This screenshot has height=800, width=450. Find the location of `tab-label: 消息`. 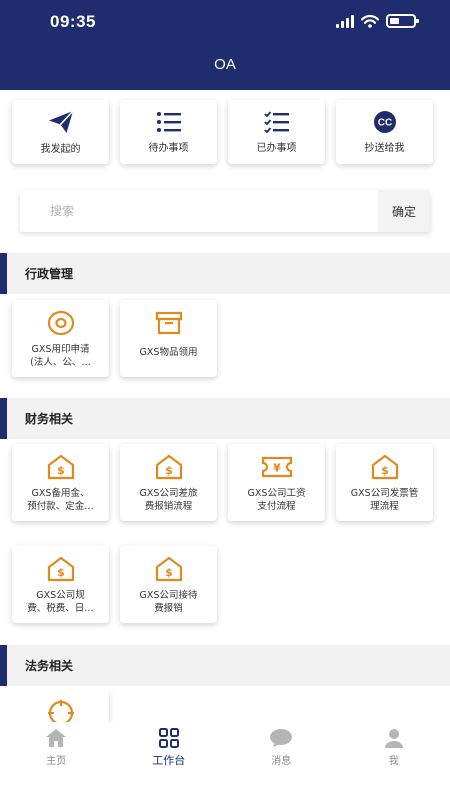

tab-label: 消息 is located at coordinates (281, 761).